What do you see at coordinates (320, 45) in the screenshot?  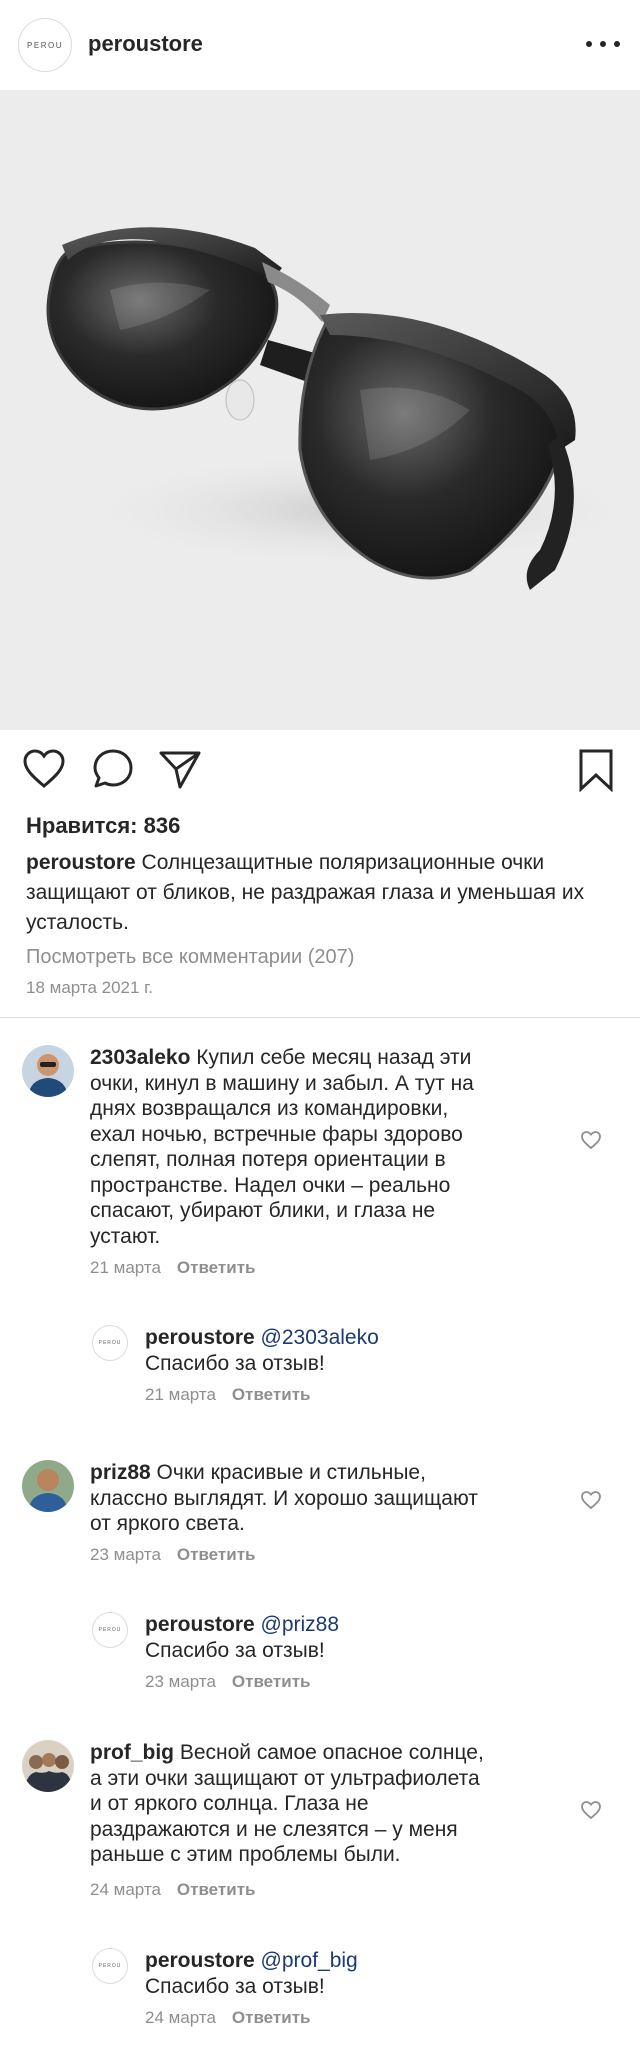 I see `post-header: PEROU peroustore` at bounding box center [320, 45].